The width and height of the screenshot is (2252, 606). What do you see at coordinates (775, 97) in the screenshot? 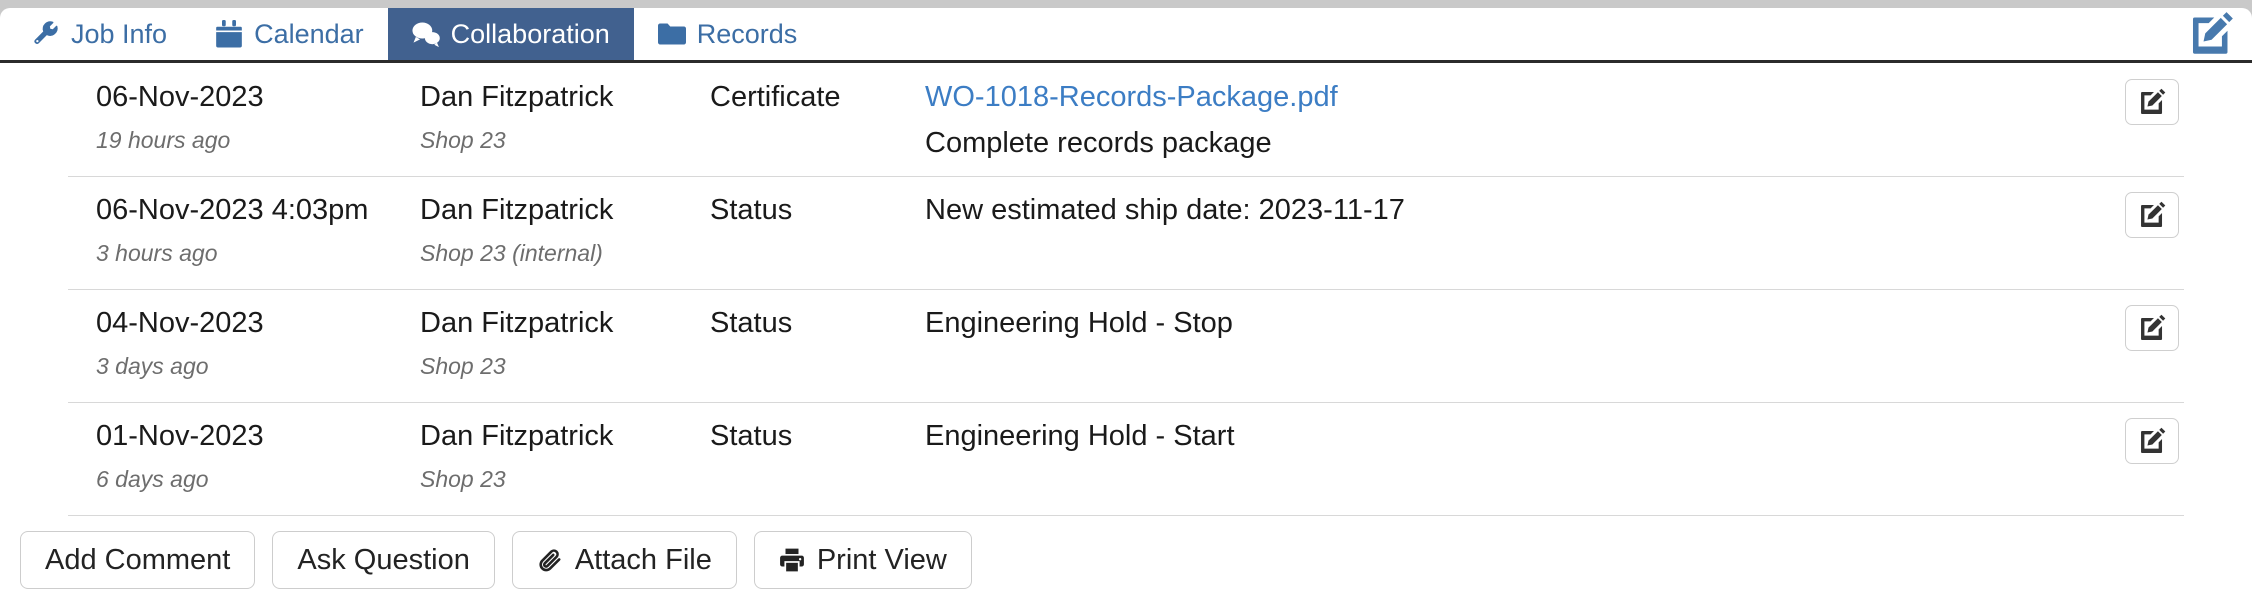
I see `row-type: Certificate` at bounding box center [775, 97].